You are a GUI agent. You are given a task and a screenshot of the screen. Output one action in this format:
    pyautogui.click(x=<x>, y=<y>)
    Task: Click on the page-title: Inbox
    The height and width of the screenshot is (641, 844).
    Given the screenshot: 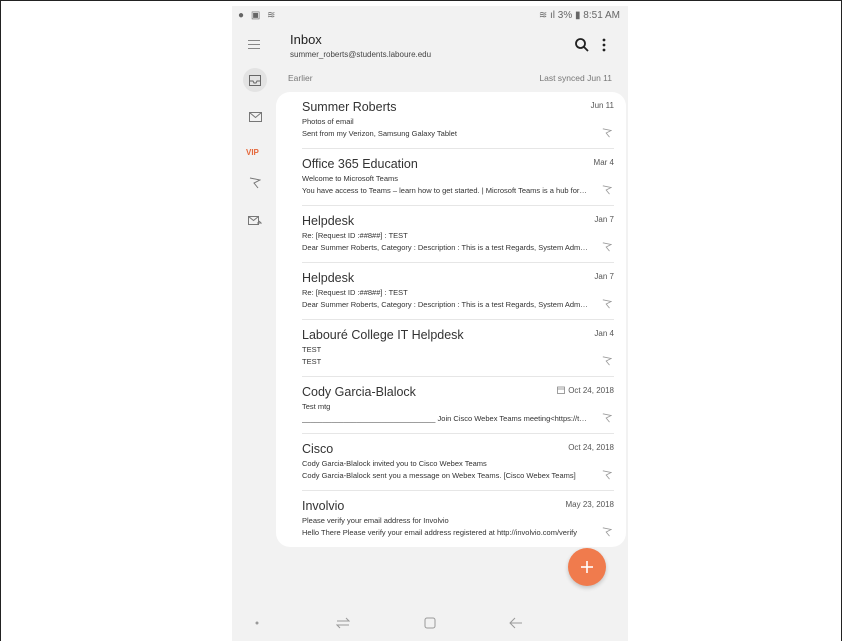 What is the action you would take?
    pyautogui.click(x=306, y=39)
    